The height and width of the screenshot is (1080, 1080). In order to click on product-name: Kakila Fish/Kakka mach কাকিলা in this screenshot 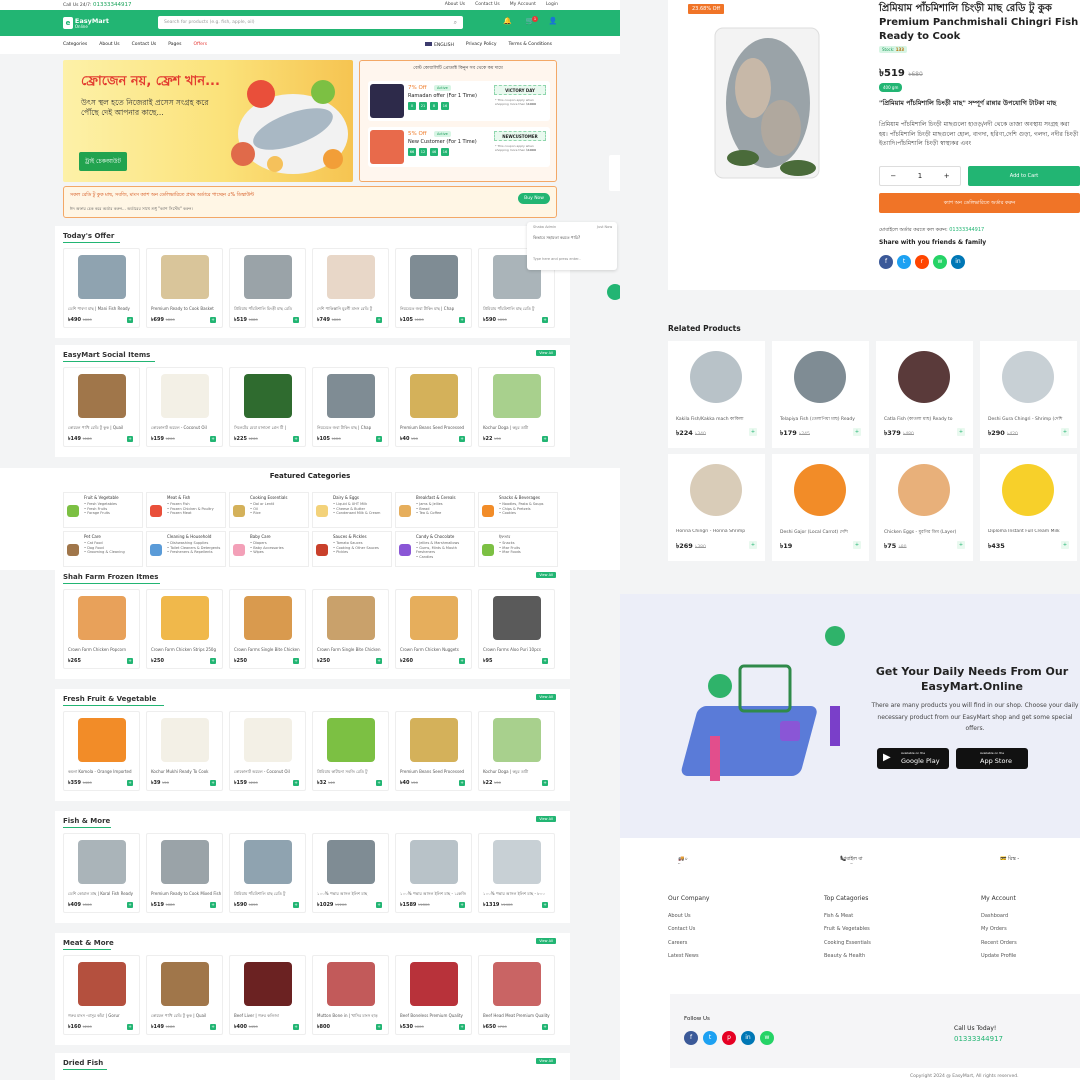, I will do `click(718, 419)`.